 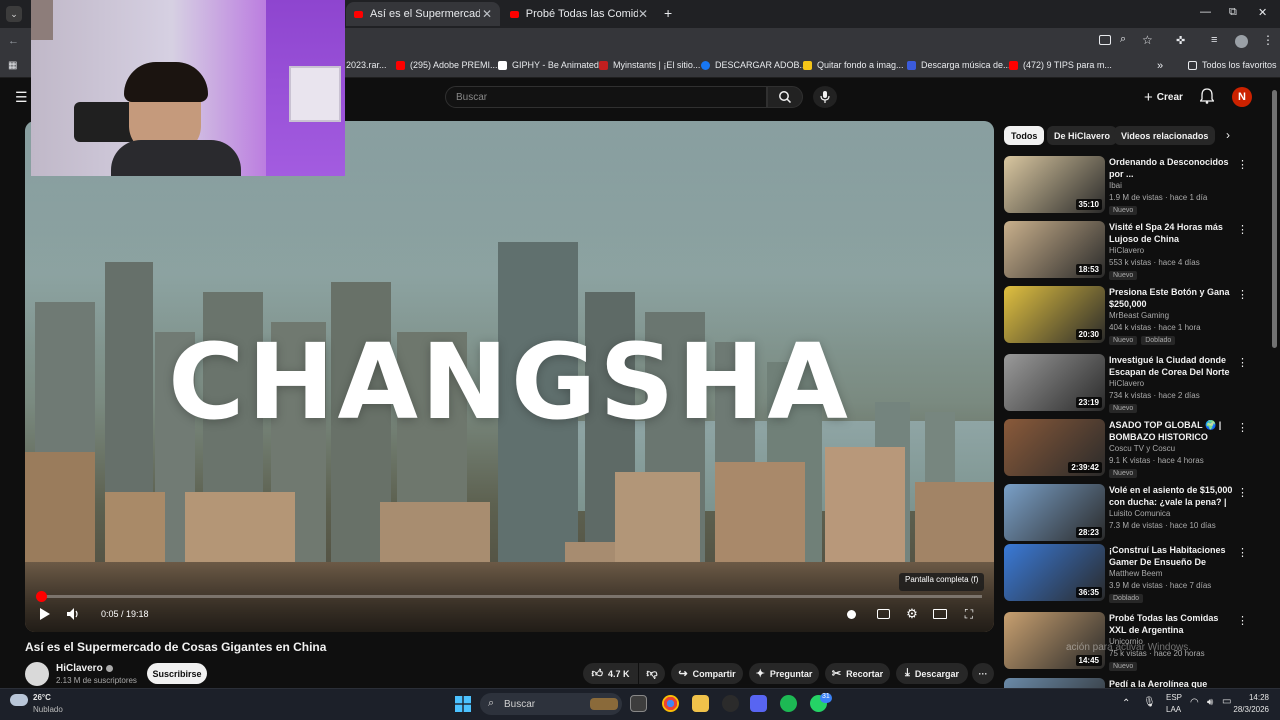 I want to click on close-window-icon: ✕, so click(x=1262, y=12).